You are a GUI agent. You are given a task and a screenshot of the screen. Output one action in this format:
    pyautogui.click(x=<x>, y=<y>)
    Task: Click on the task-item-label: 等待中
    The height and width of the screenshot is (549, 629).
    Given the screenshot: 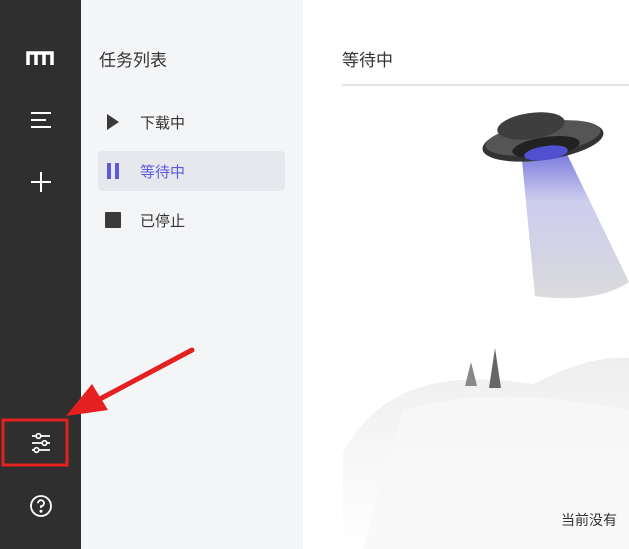 What is the action you would take?
    pyautogui.click(x=163, y=171)
    